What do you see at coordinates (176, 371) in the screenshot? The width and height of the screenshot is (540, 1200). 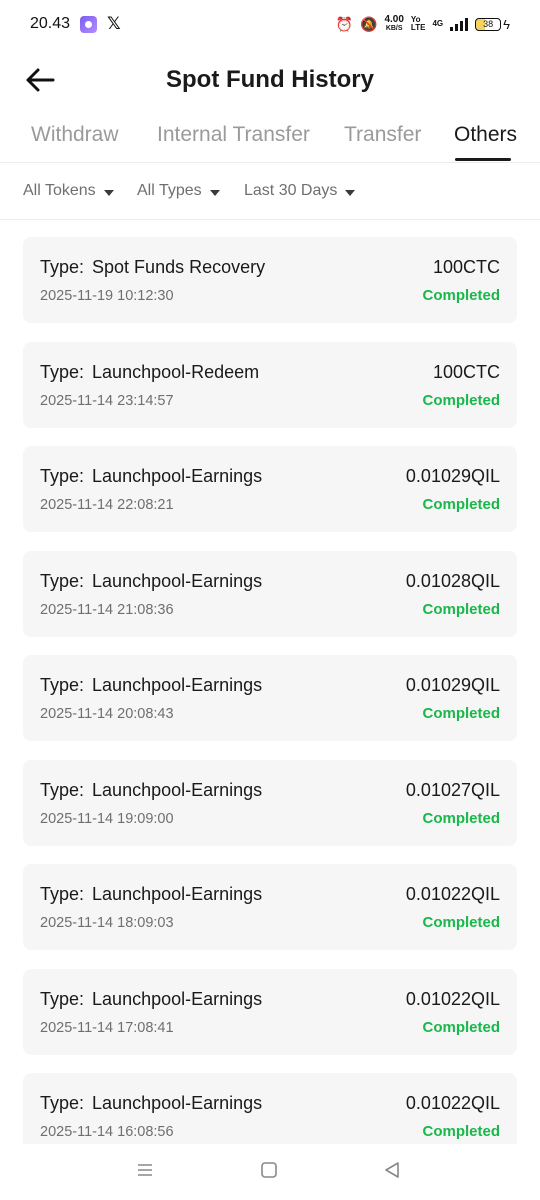 I see `record-type-value: Launchpool-Redeem` at bounding box center [176, 371].